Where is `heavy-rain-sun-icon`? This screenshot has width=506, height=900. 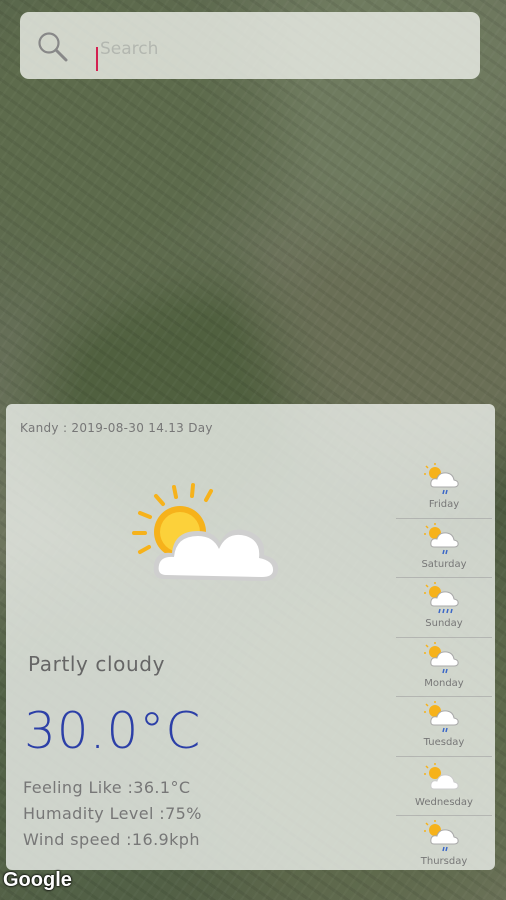
heavy-rain-sun-icon is located at coordinates (441, 598).